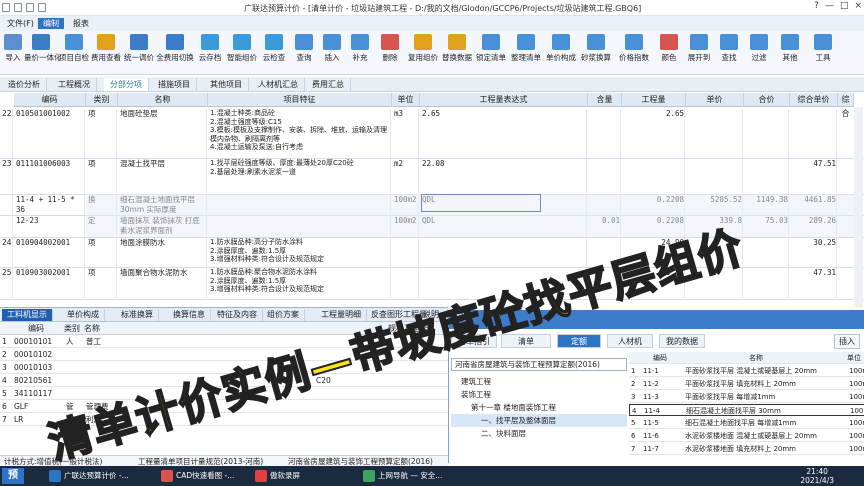 This screenshot has width=864, height=486. What do you see at coordinates (858, 207) in the screenshot?
I see `grid-scrollbar` at bounding box center [858, 207].